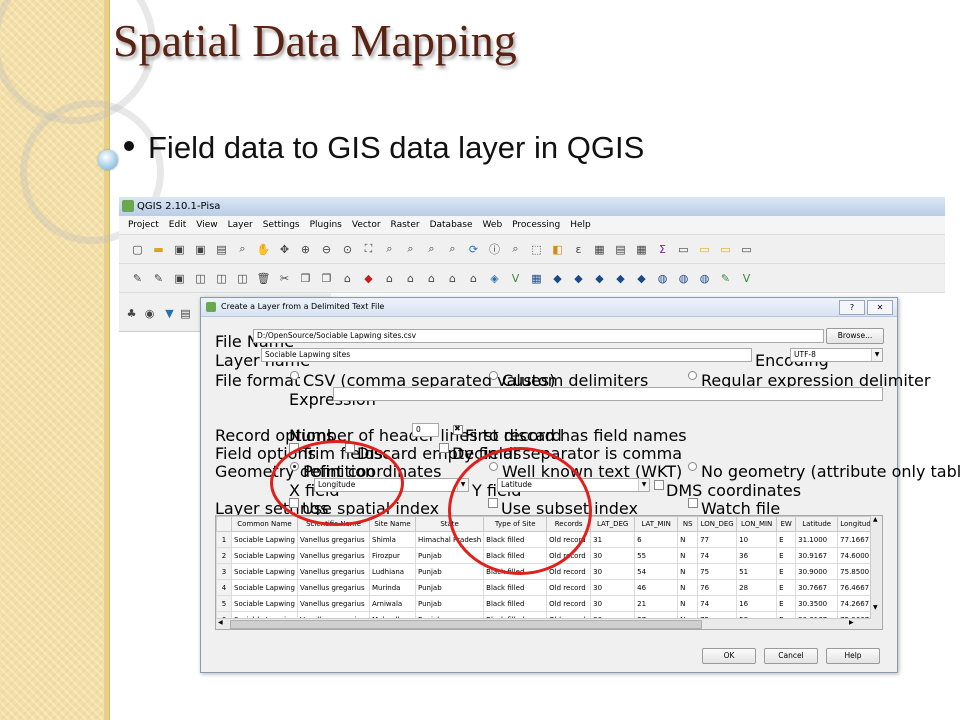 Image resolution: width=960 pixels, height=720 pixels. Describe the element at coordinates (305, 249) in the screenshot. I see `zoom-in-icon: ⊕` at that location.